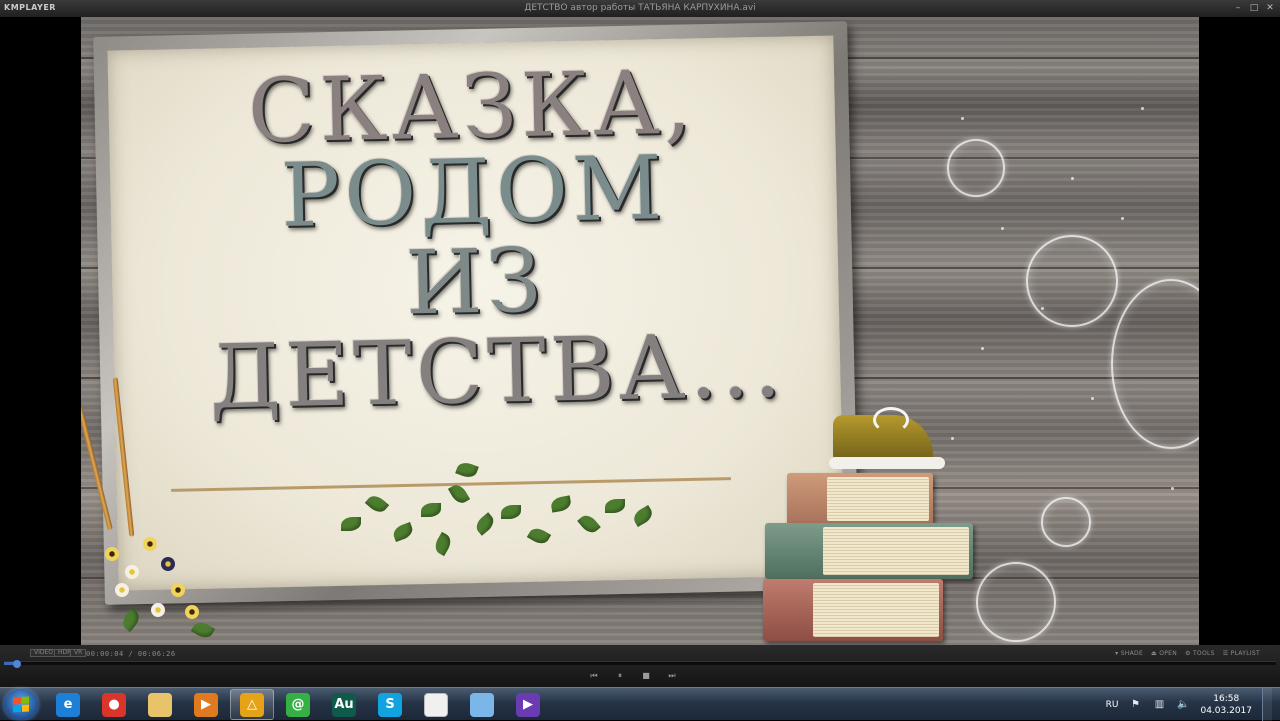 The width and height of the screenshot is (1280, 721). I want to click on maximize-icon: □, so click(1254, 8).